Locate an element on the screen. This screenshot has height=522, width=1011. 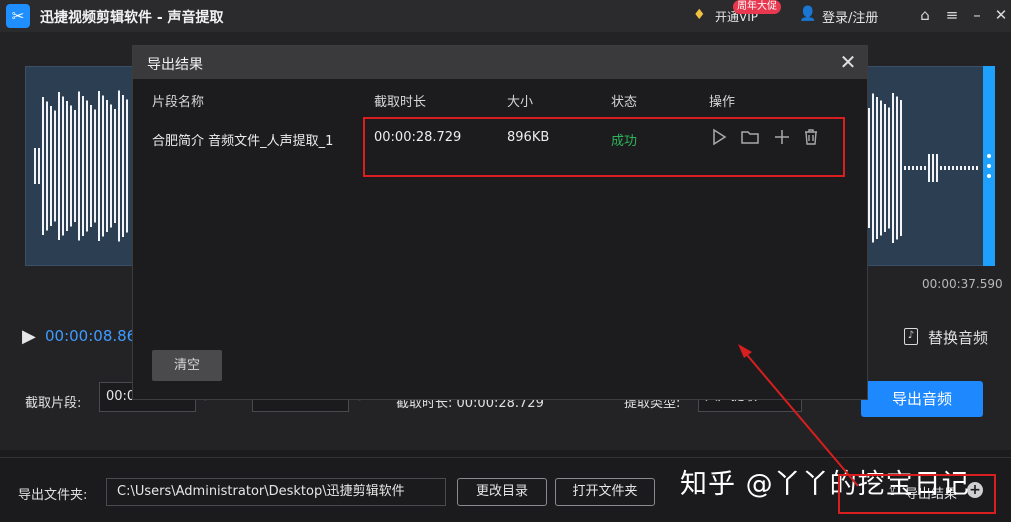
clip-label: 截取片段: is located at coordinates (53, 403).